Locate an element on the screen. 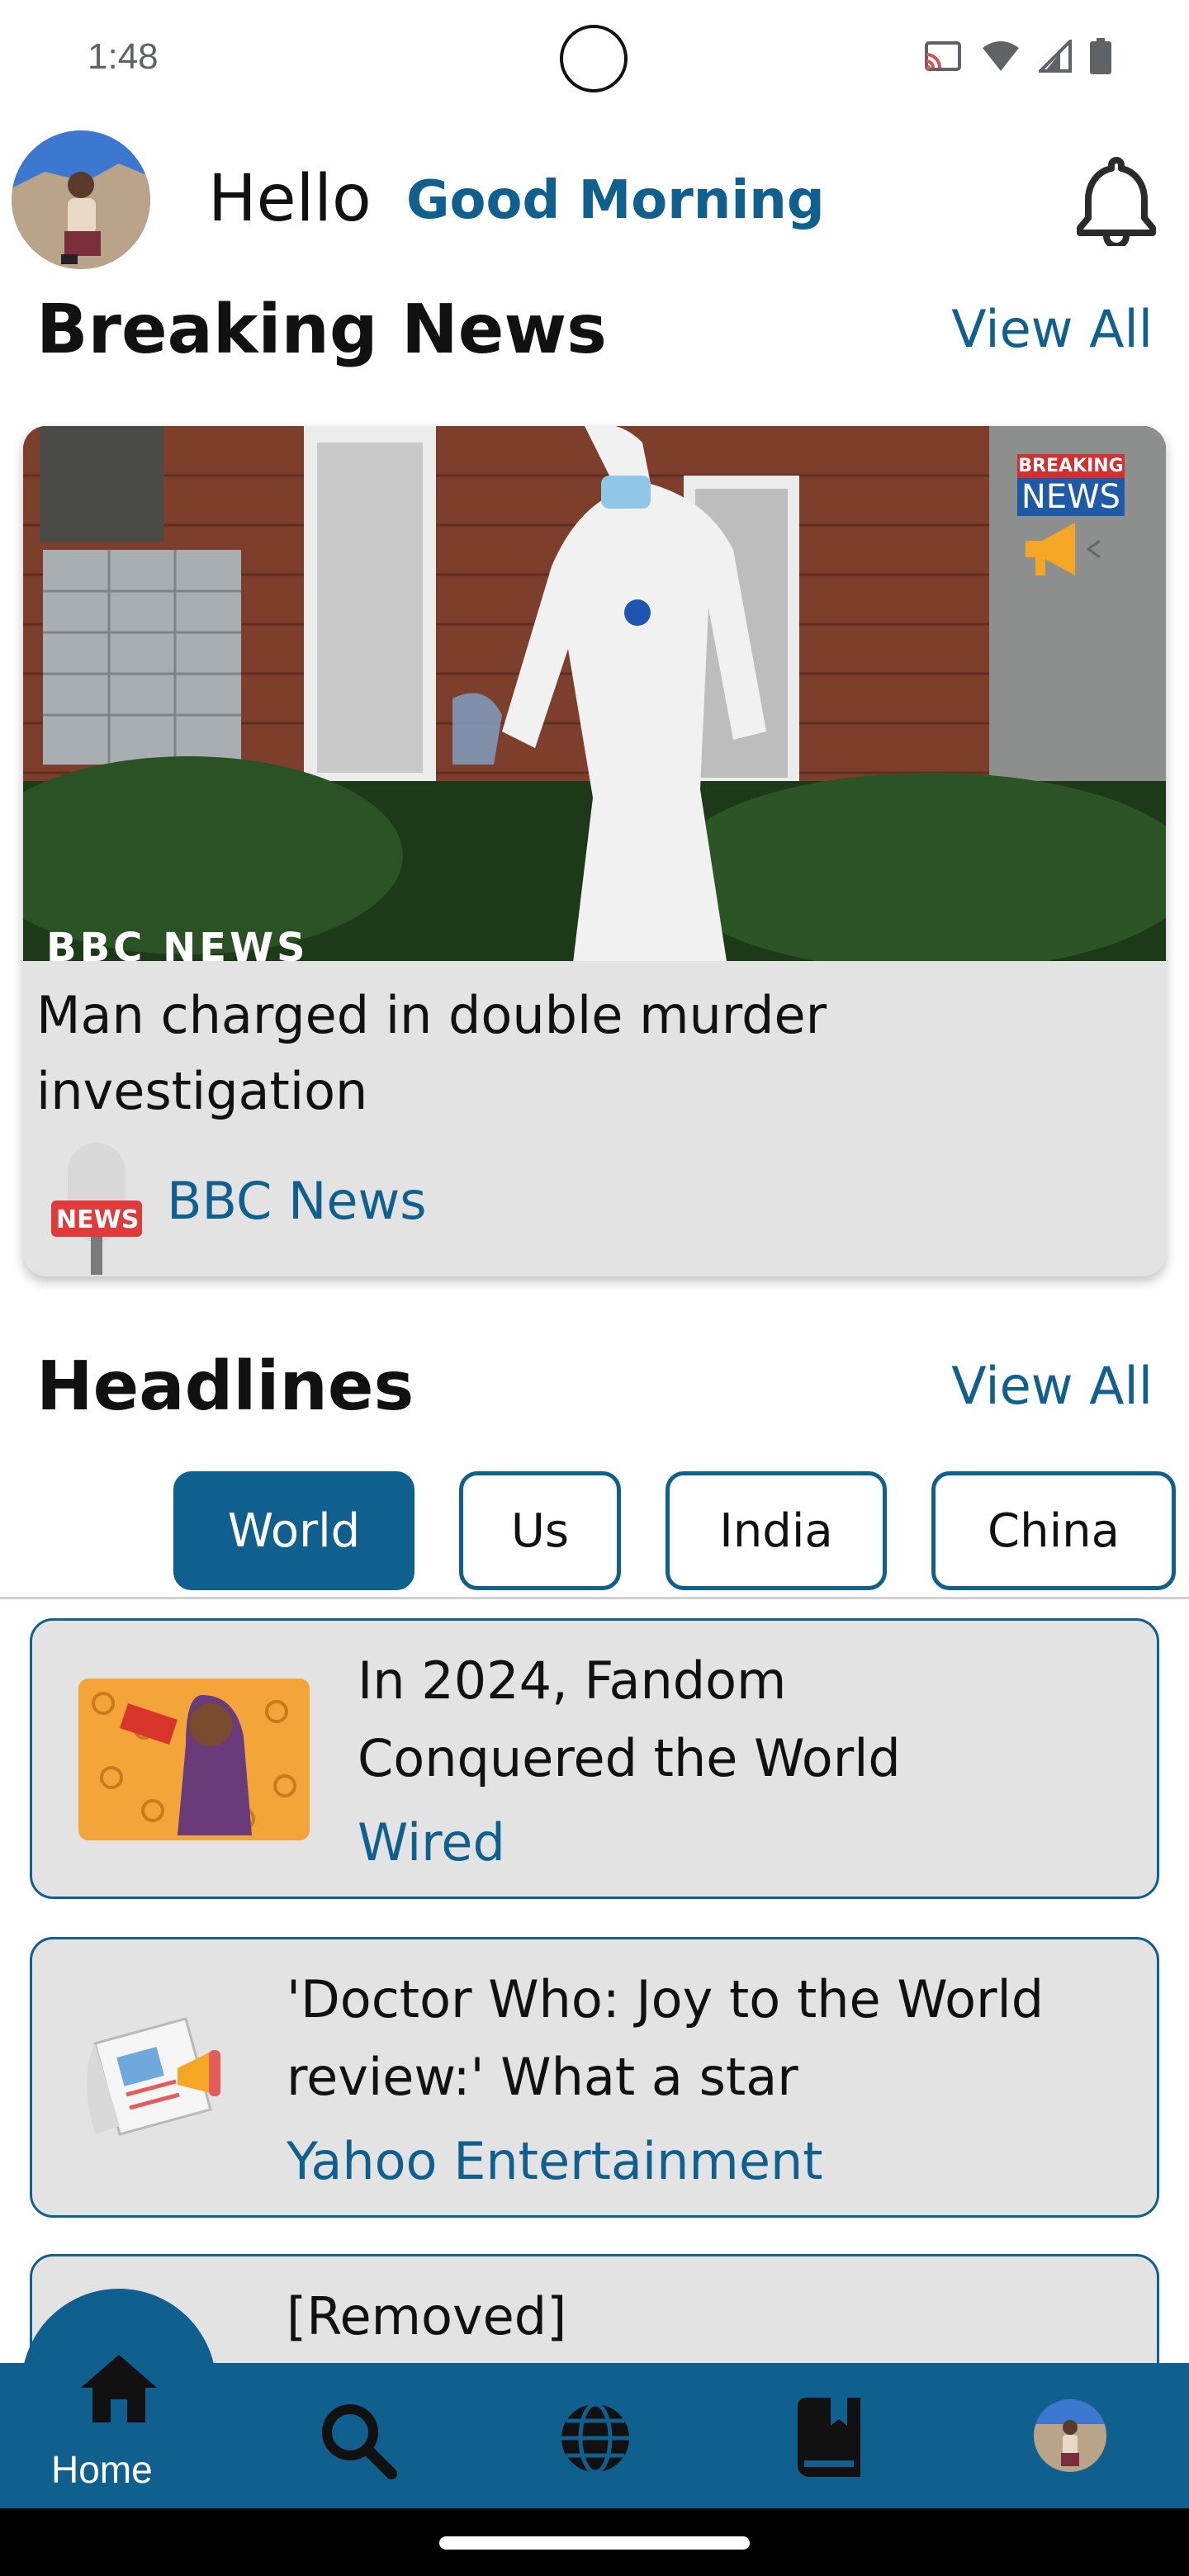 This screenshot has width=1189, height=2576. tab-china: China is located at coordinates (1053, 1530).